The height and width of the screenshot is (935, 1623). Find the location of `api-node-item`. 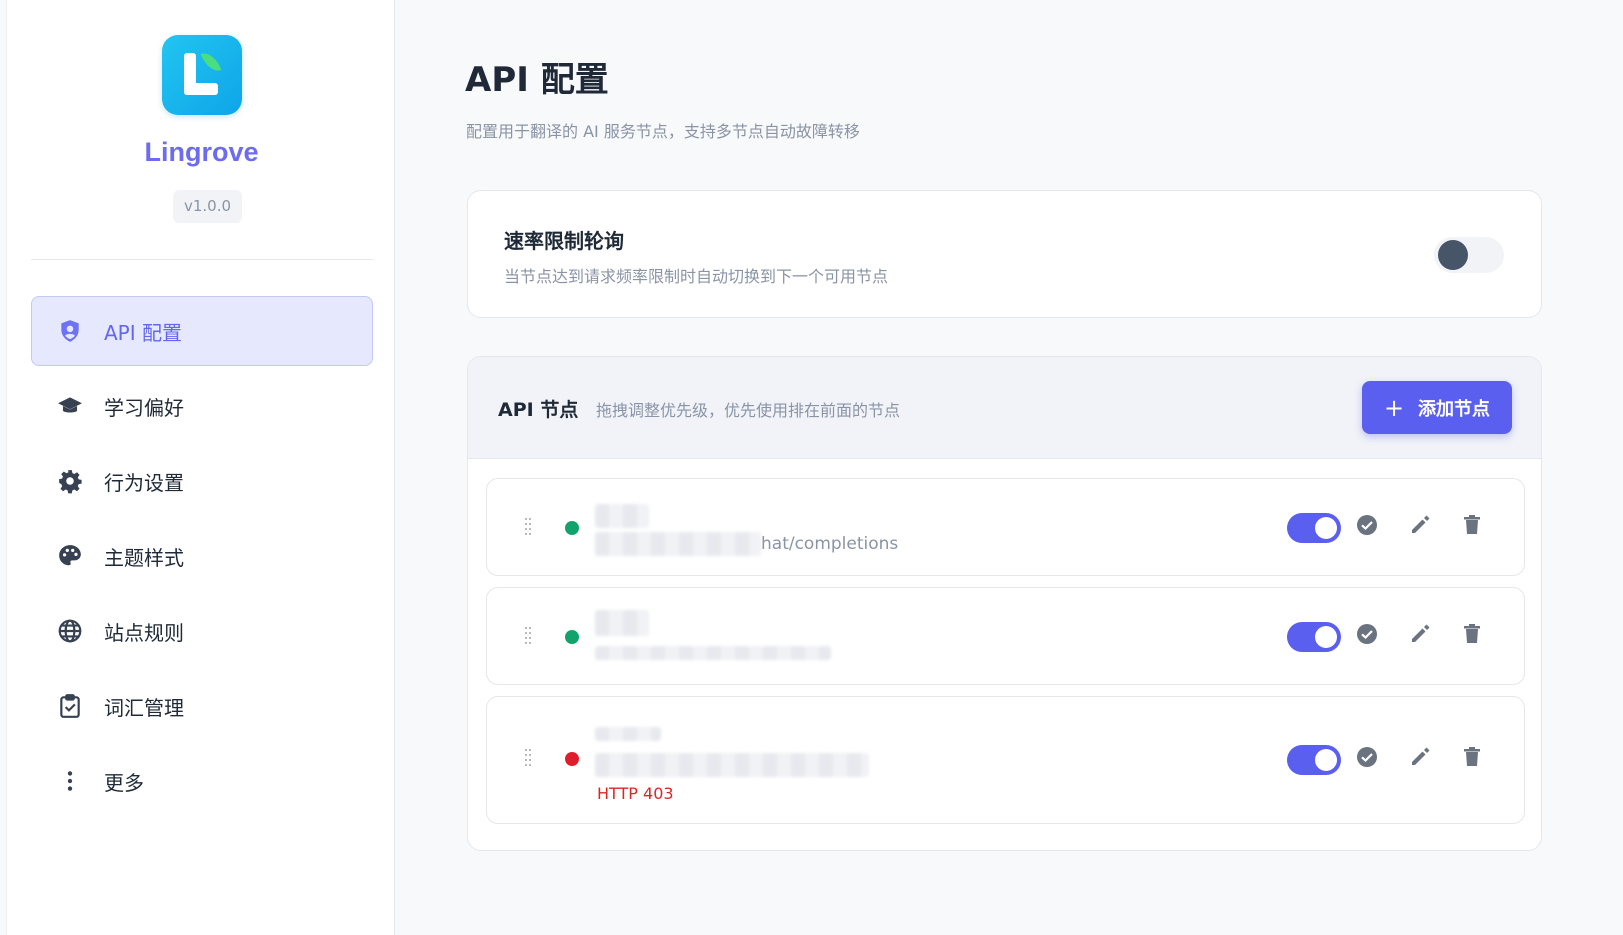

api-node-item is located at coordinates (1005, 636).